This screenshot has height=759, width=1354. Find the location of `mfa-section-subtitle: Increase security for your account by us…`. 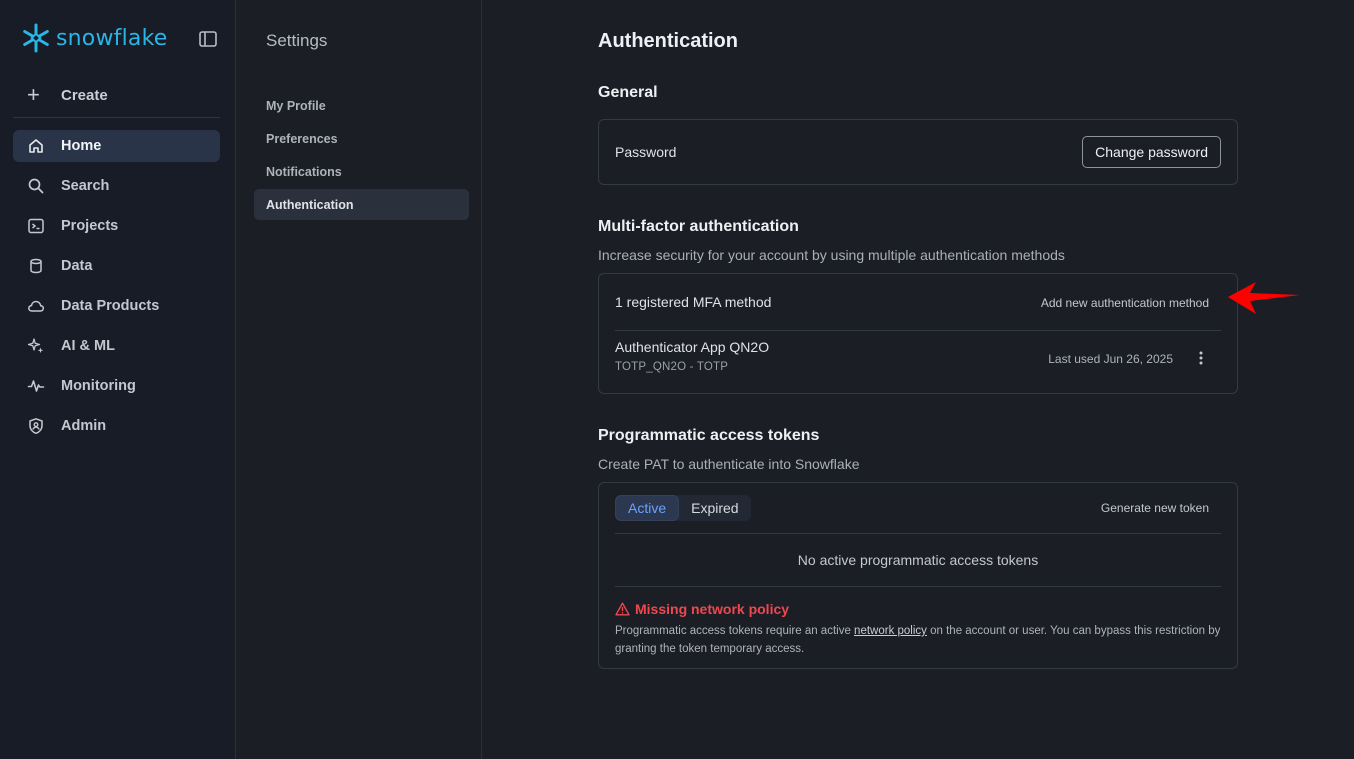

mfa-section-subtitle: Increase security for your account by us… is located at coordinates (831, 255).